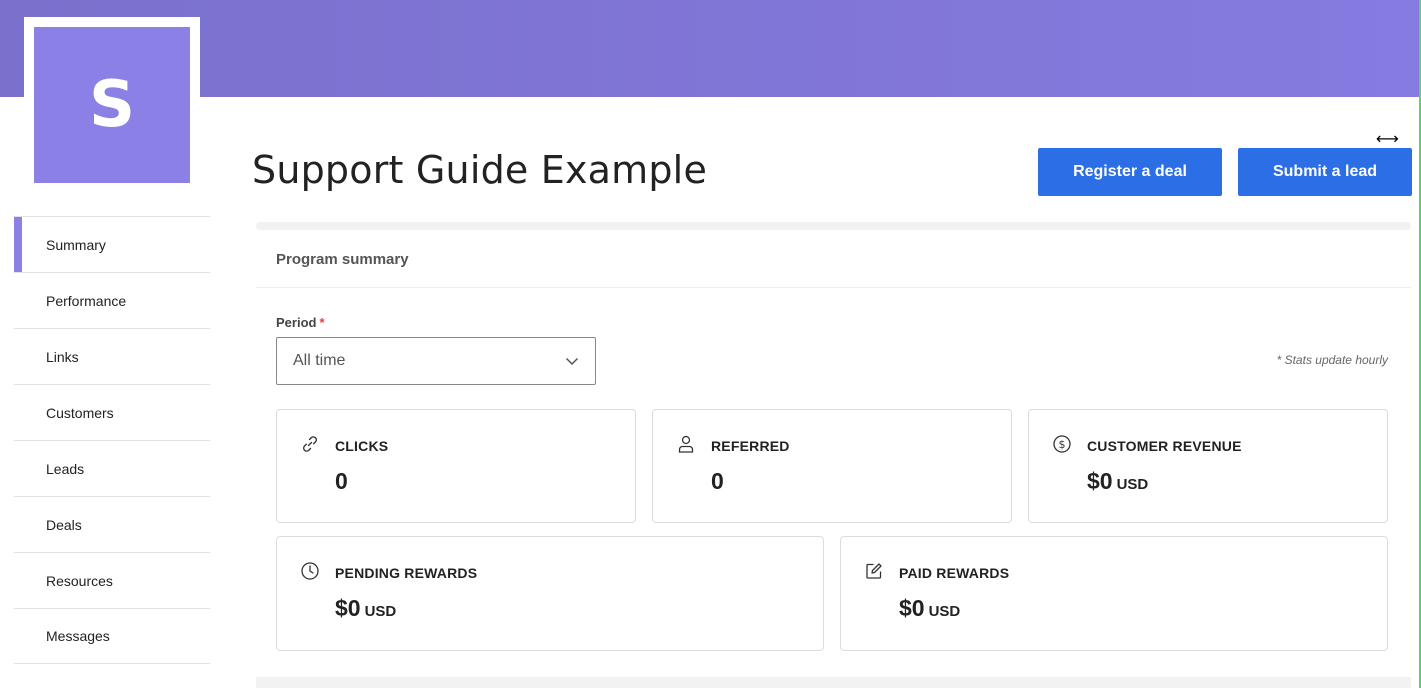 Image resolution: width=1421 pixels, height=688 pixels. I want to click on sidebar-item-summary: Summary, so click(112, 244).